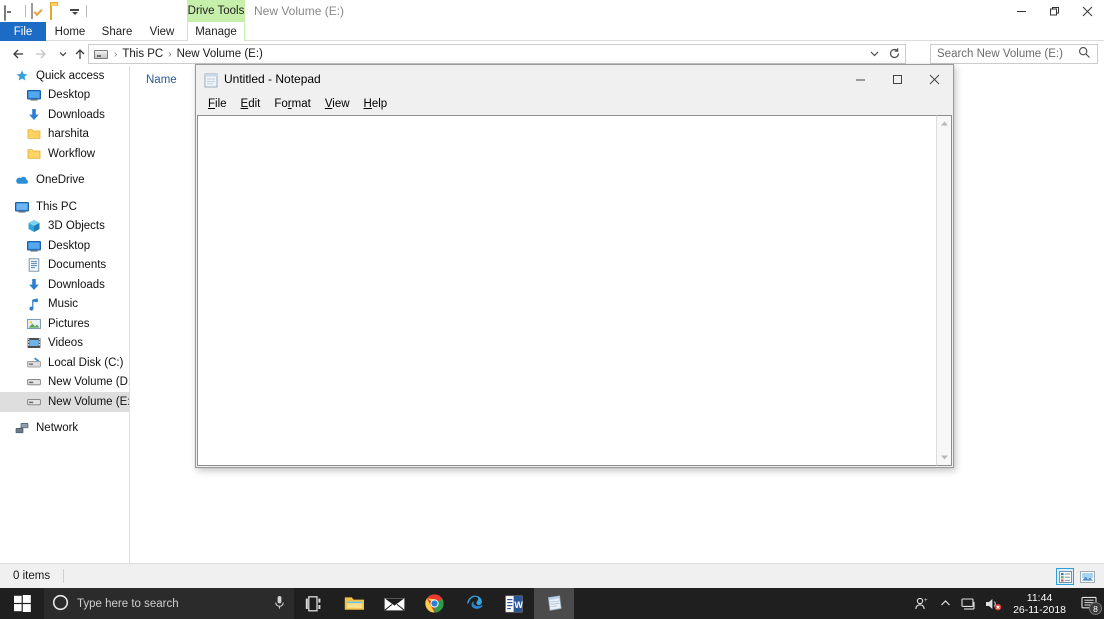  Describe the element at coordinates (944, 457) in the screenshot. I see `scroll-down-arrow-icon` at that location.